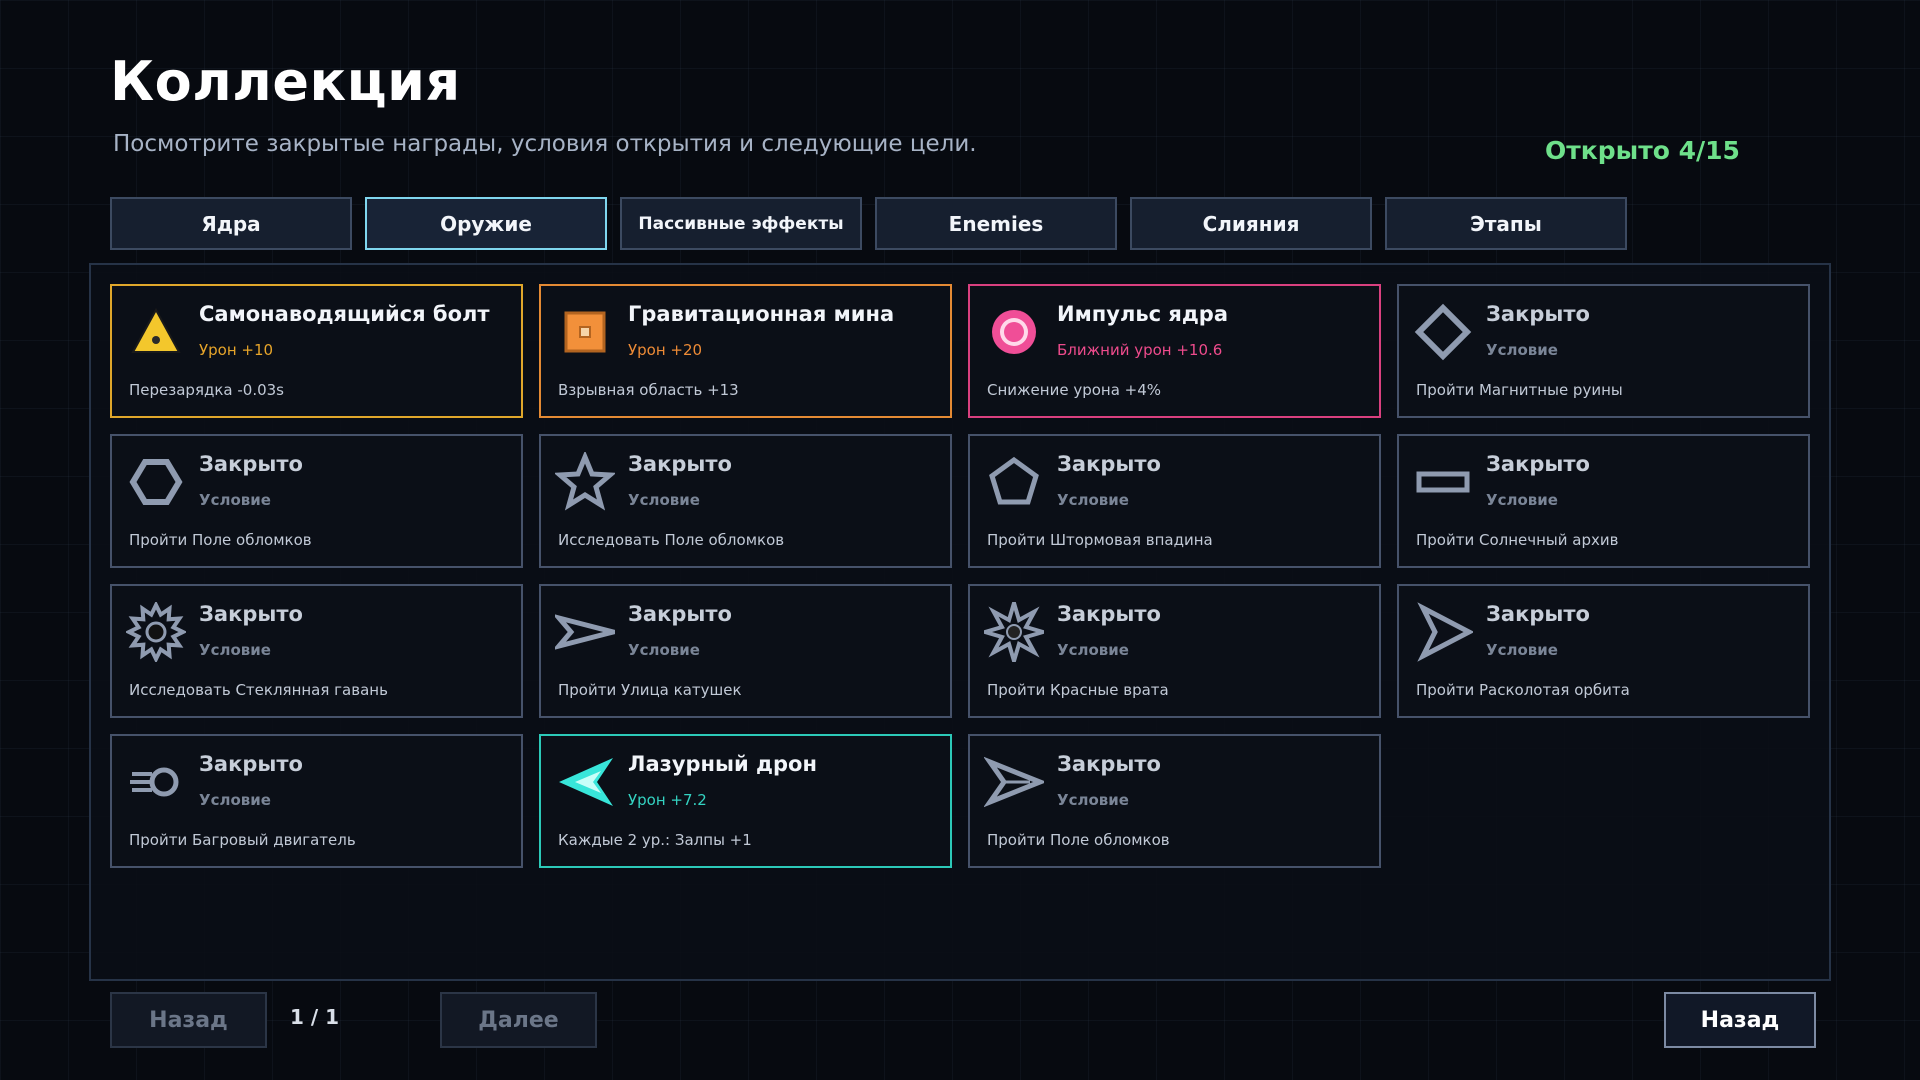 The width and height of the screenshot is (1920, 1080). What do you see at coordinates (585, 632) in the screenshot?
I see `dart-icon` at bounding box center [585, 632].